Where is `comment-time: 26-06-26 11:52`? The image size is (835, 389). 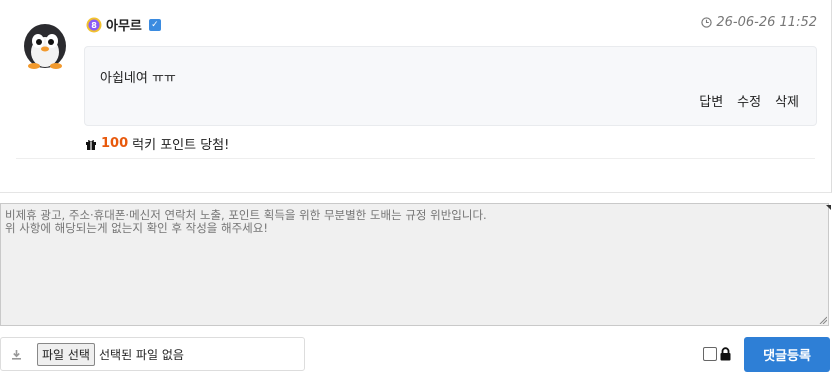
comment-time: 26-06-26 11:52 is located at coordinates (759, 22).